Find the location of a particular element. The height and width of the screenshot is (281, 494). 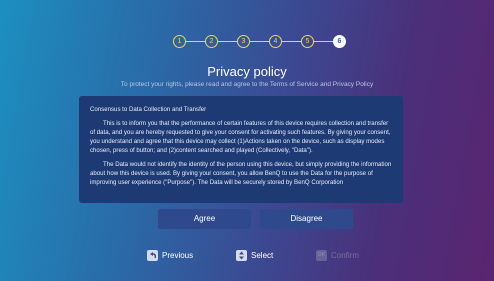

page-title: Privacy policy is located at coordinates (247, 71).